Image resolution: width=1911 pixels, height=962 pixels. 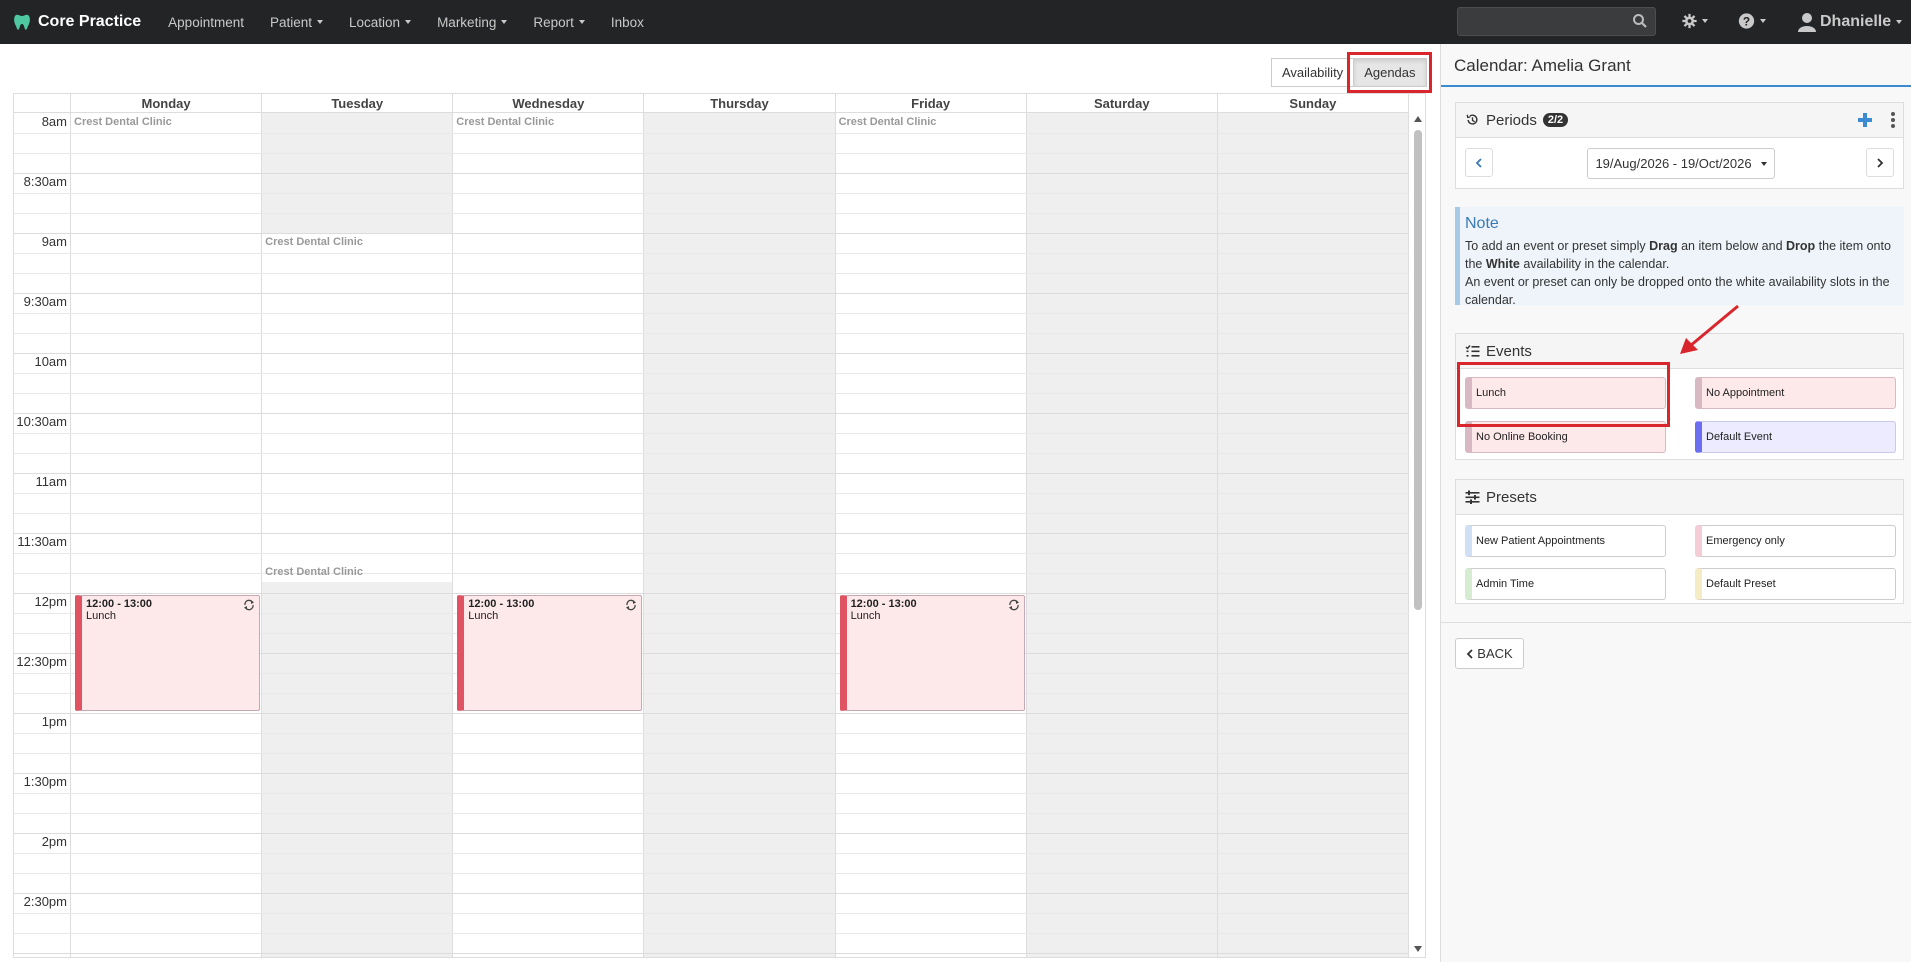 I want to click on preset-item-new-patient-appointments: New Patient Appointments, so click(x=1565, y=541).